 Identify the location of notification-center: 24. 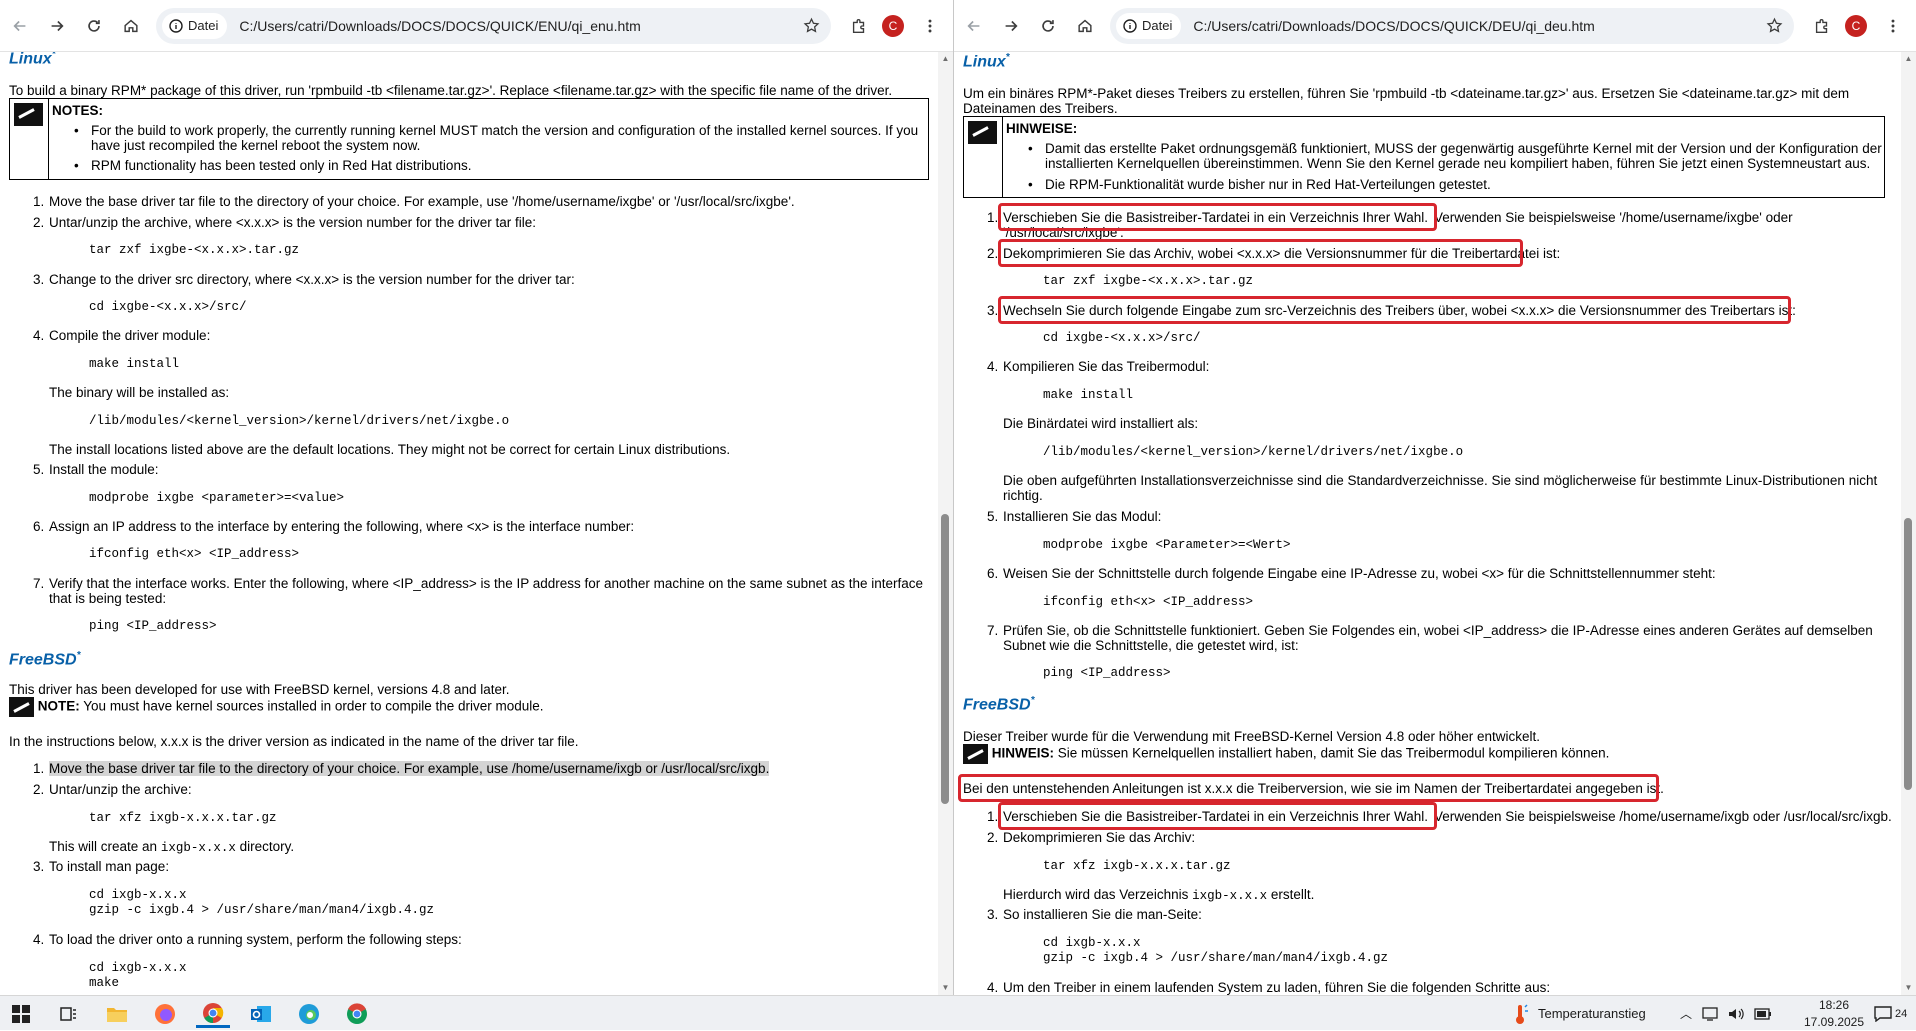
(1890, 1013).